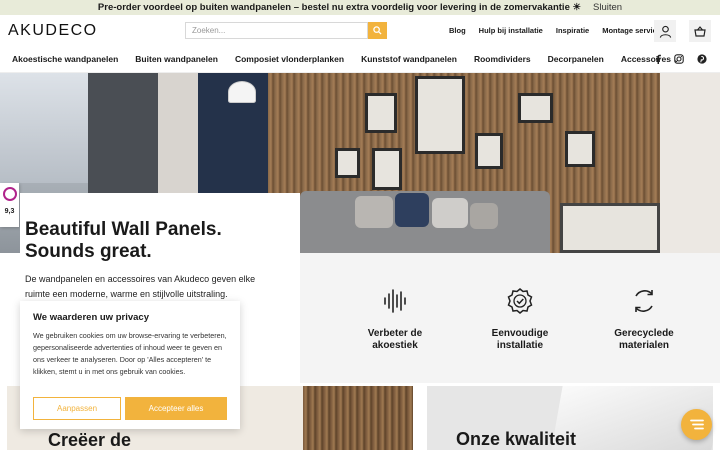  What do you see at coordinates (570, 418) in the screenshot?
I see `quality-section-card: Onze kwaliteit` at bounding box center [570, 418].